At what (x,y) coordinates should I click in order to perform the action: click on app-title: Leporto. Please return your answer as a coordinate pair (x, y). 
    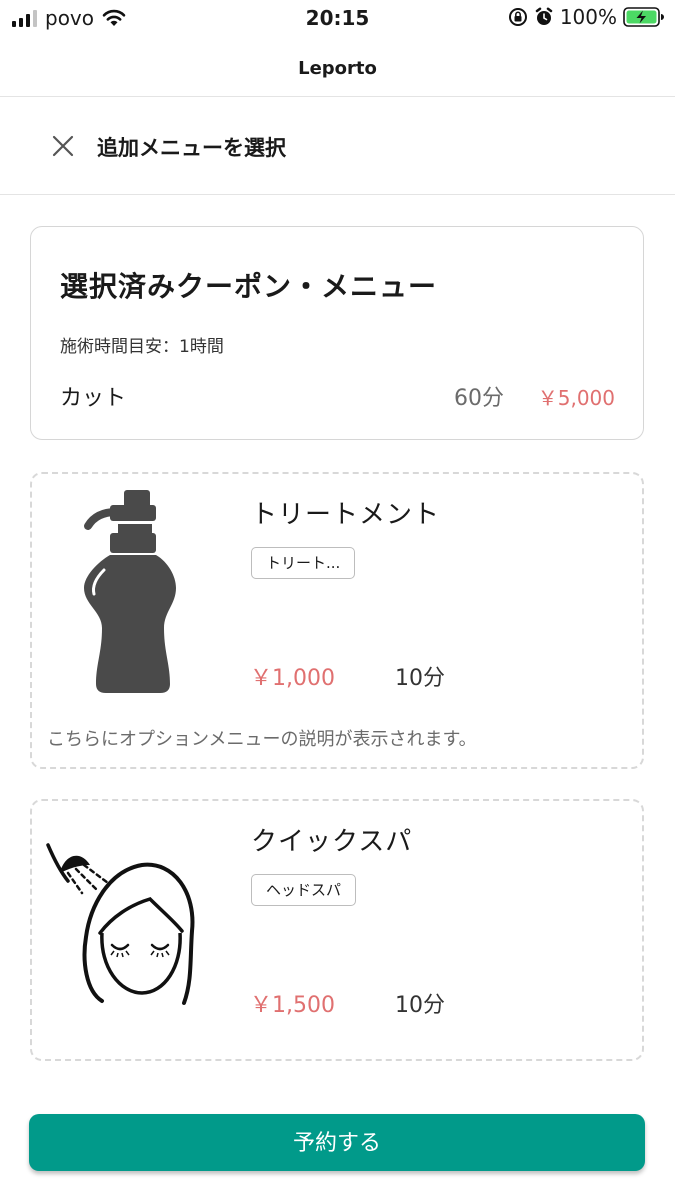
    Looking at the image, I should click on (337, 68).